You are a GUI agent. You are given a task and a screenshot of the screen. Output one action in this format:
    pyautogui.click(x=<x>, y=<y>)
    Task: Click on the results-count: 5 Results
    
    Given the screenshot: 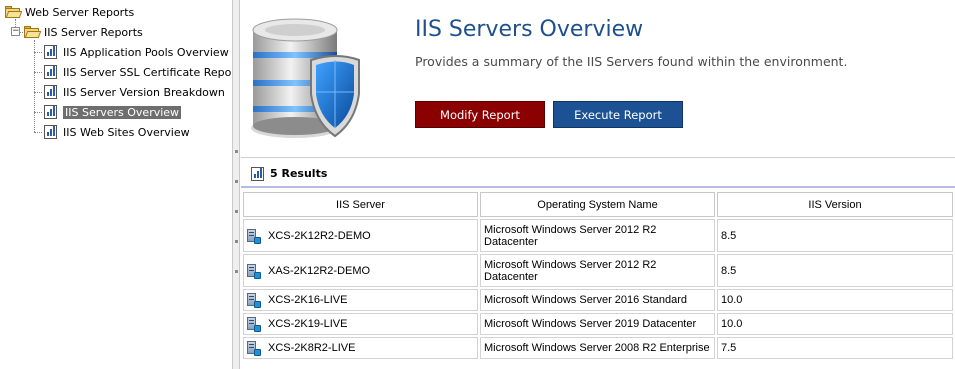 What is the action you would take?
    pyautogui.click(x=299, y=173)
    